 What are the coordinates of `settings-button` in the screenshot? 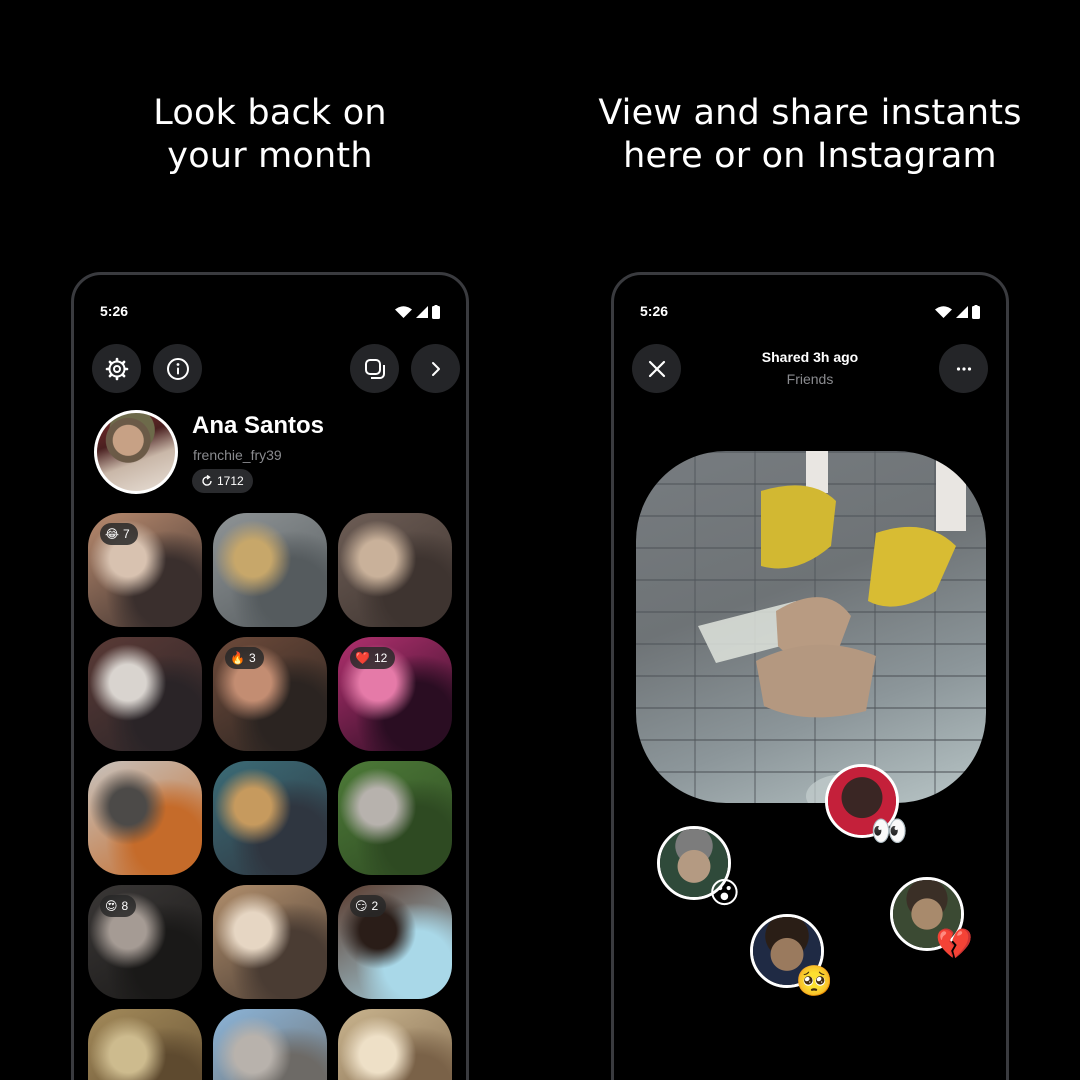 It's located at (116, 368).